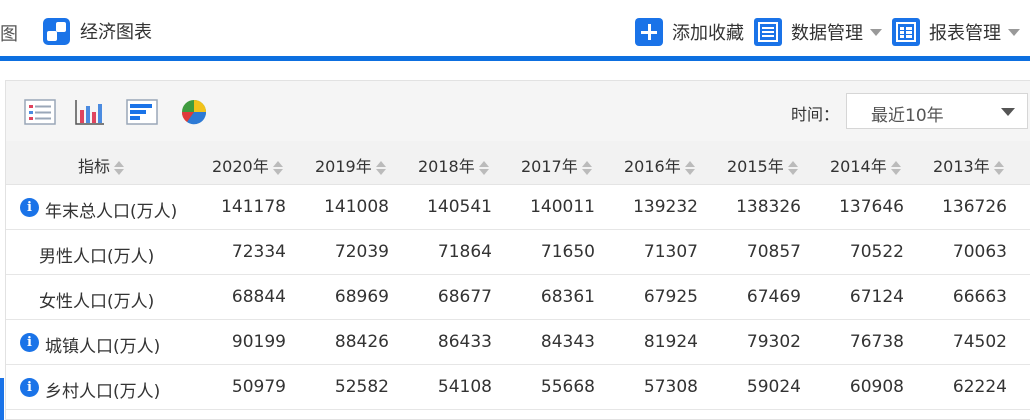  What do you see at coordinates (827, 33) in the screenshot?
I see `data-manage-label: 数据管理` at bounding box center [827, 33].